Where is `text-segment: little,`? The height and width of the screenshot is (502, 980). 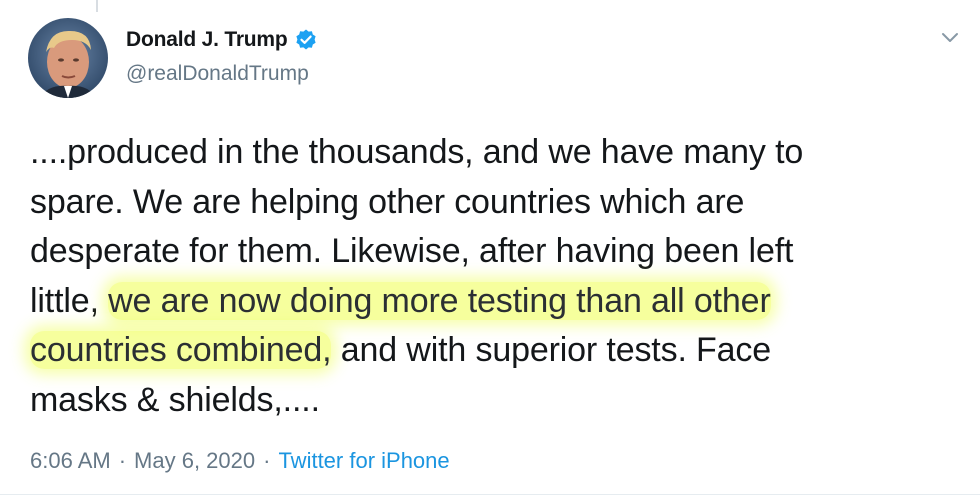 text-segment: little, is located at coordinates (69, 300).